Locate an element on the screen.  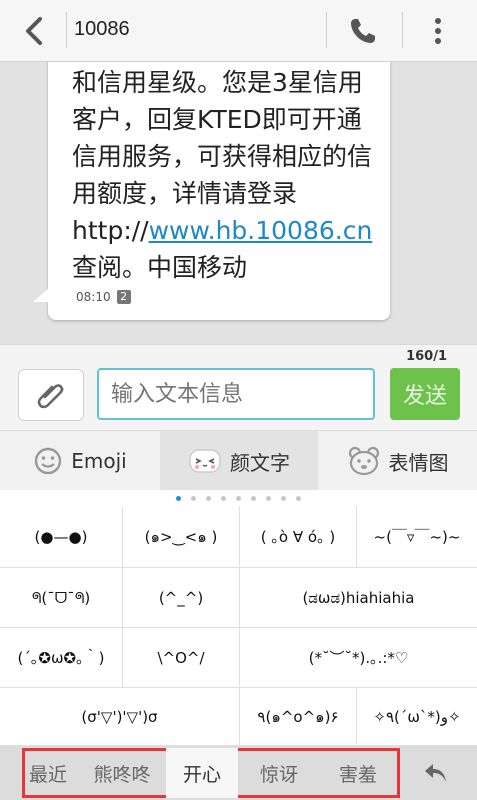
category-shy: 害羞 is located at coordinates (358, 773).